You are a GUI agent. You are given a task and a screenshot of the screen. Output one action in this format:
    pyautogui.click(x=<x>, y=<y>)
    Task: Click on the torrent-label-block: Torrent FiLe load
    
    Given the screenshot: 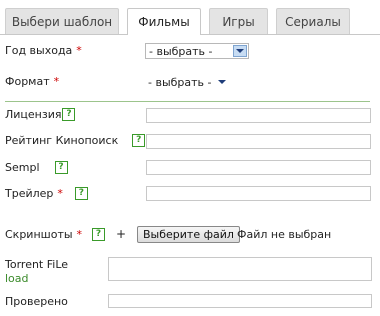 What is the action you would take?
    pyautogui.click(x=36, y=271)
    